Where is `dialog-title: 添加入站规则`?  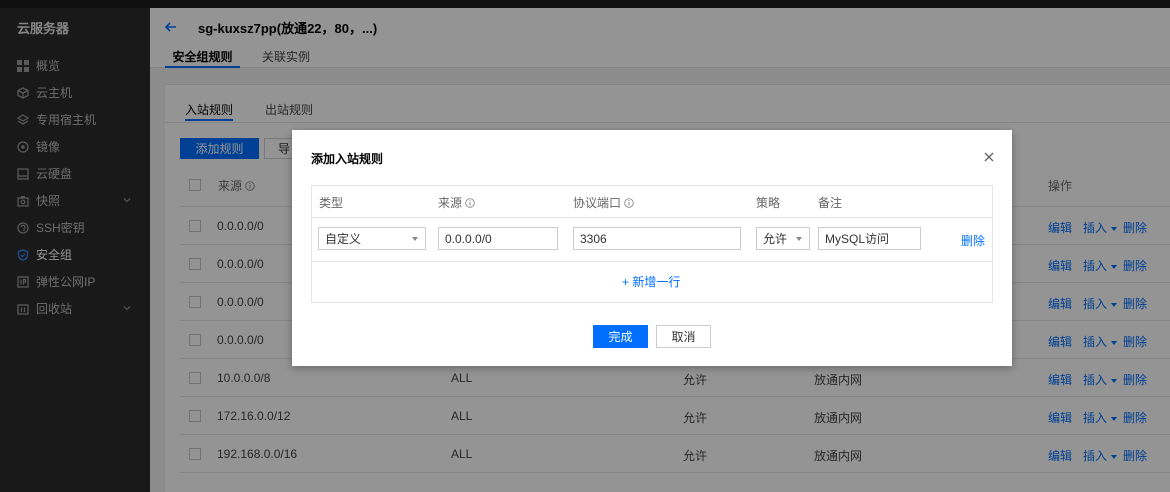 dialog-title: 添加入站规则 is located at coordinates (347, 159).